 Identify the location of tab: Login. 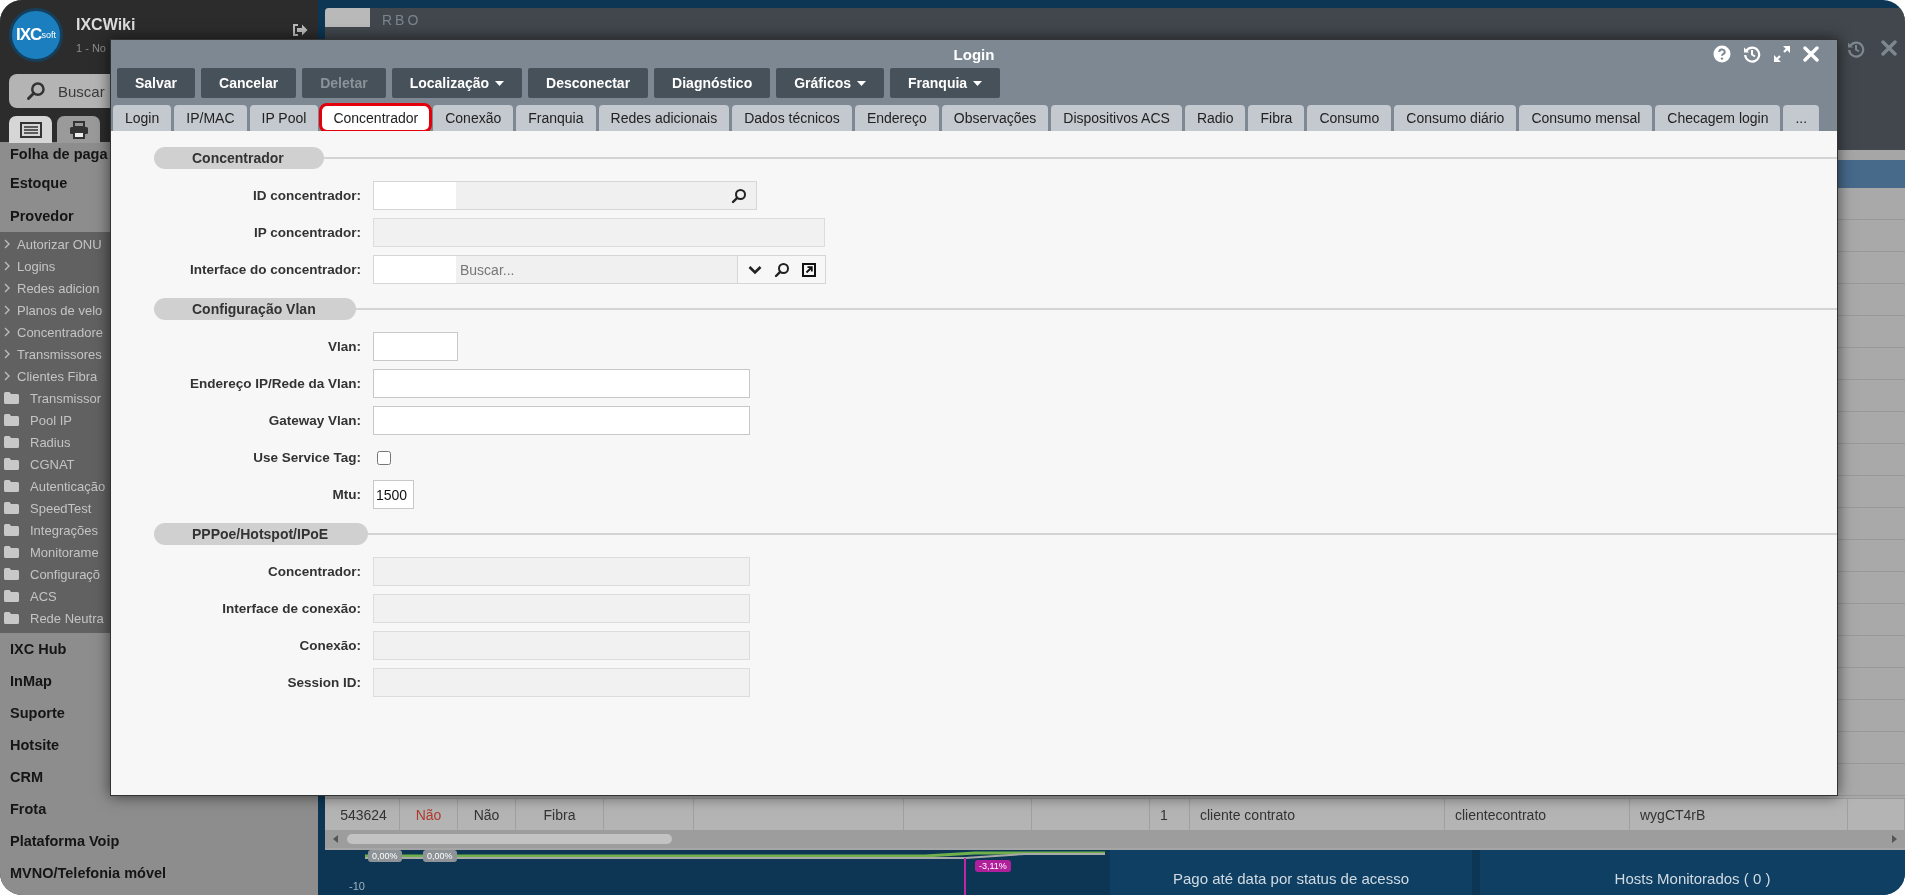
(142, 118).